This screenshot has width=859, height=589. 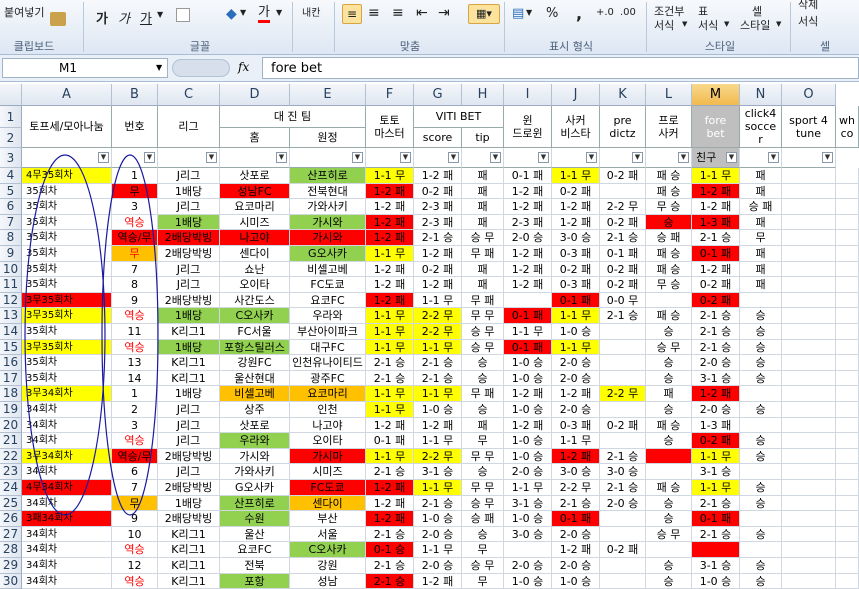 What do you see at coordinates (847, 534) in the screenshot?
I see `cell-p27` at bounding box center [847, 534].